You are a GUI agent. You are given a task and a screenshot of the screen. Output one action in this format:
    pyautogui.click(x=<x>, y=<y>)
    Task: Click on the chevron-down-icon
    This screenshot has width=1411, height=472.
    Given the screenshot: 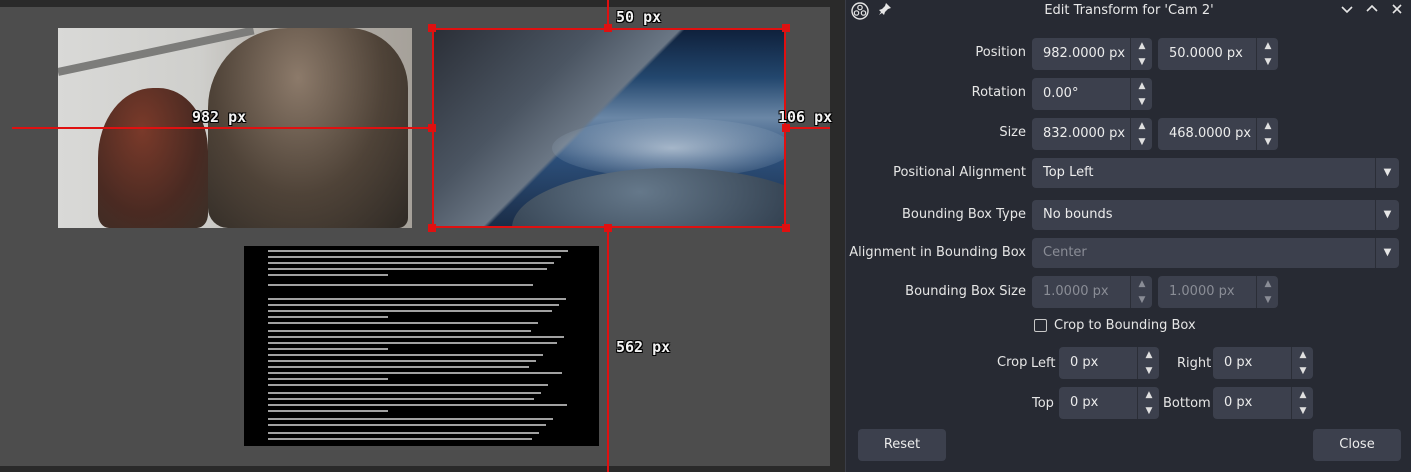 What is the action you would take?
    pyautogui.click(x=1347, y=12)
    